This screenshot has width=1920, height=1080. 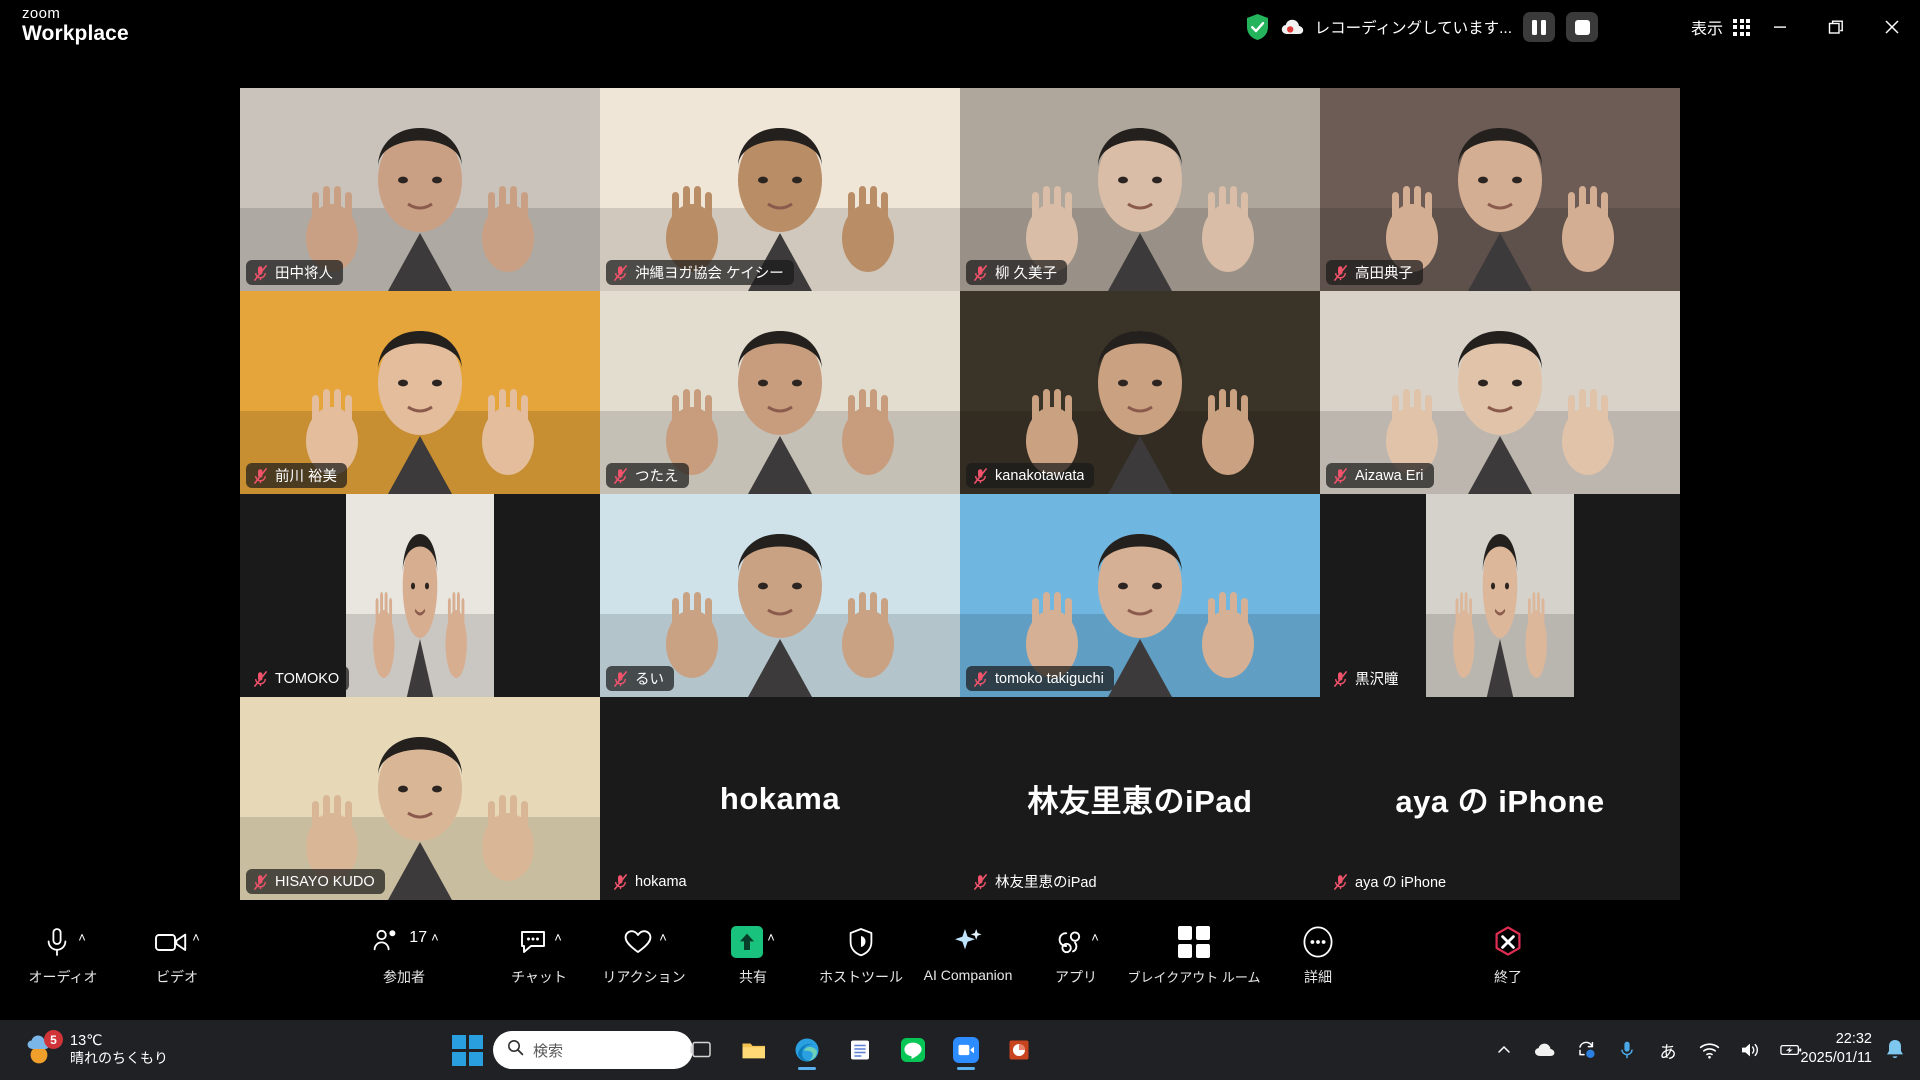 I want to click on participant-tile: るい, so click(x=780, y=595).